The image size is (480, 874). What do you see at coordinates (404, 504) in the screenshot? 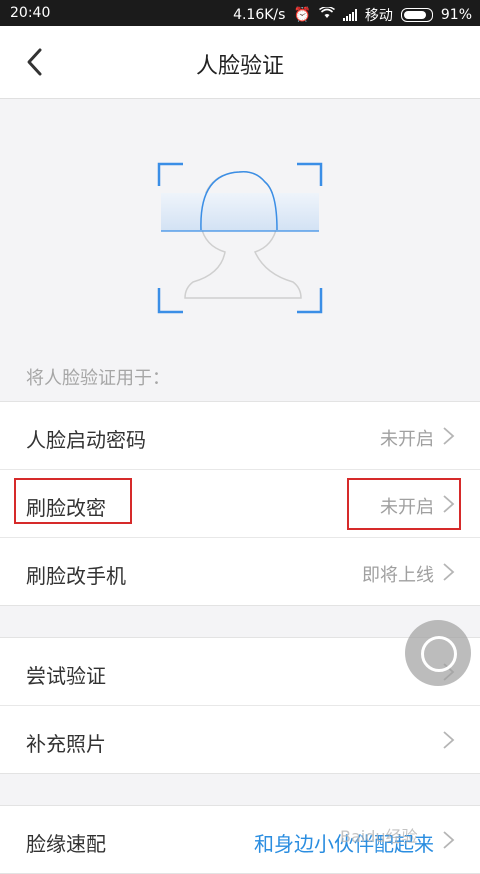
I see `annotation-box-status` at bounding box center [404, 504].